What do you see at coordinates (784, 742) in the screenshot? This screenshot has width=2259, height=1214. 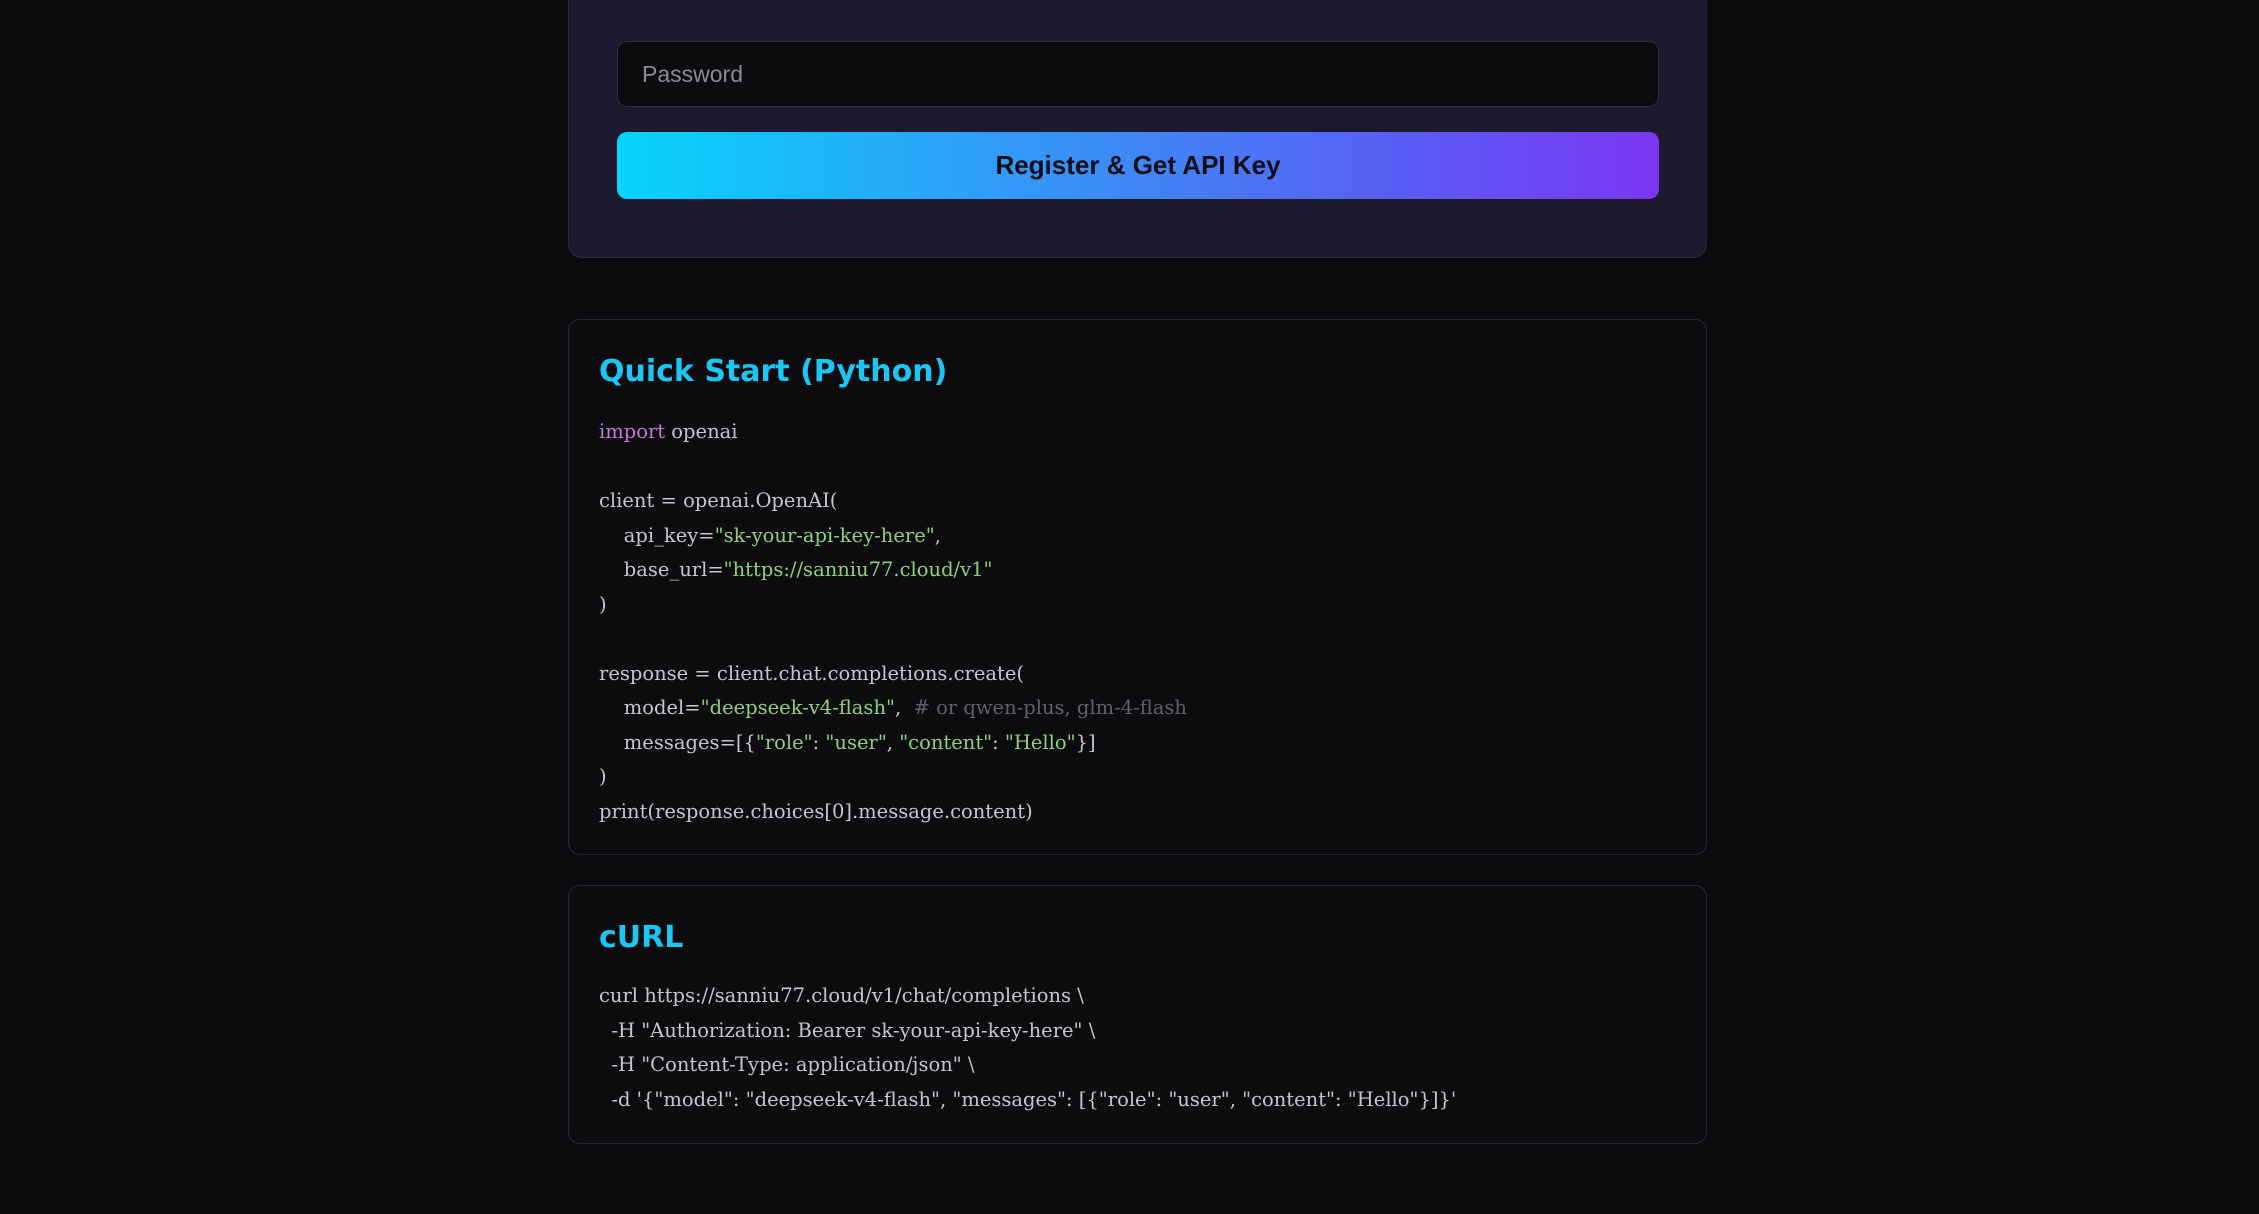 I see `code-token: "role"` at bounding box center [784, 742].